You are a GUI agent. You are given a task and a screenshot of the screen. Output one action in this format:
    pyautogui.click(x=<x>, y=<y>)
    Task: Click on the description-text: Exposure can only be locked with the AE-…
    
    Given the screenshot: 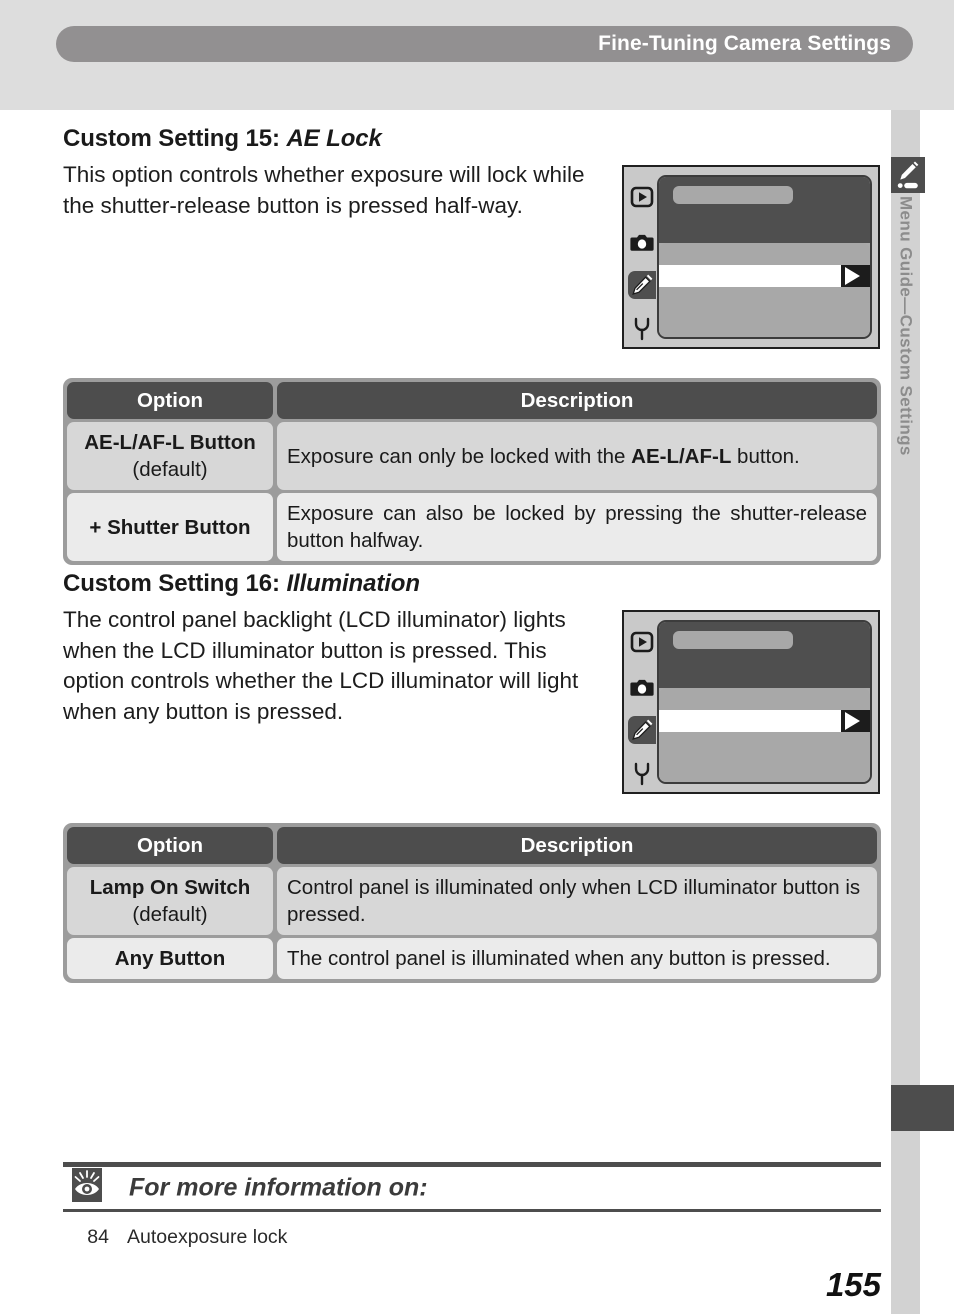 What is the action you would take?
    pyautogui.click(x=543, y=456)
    